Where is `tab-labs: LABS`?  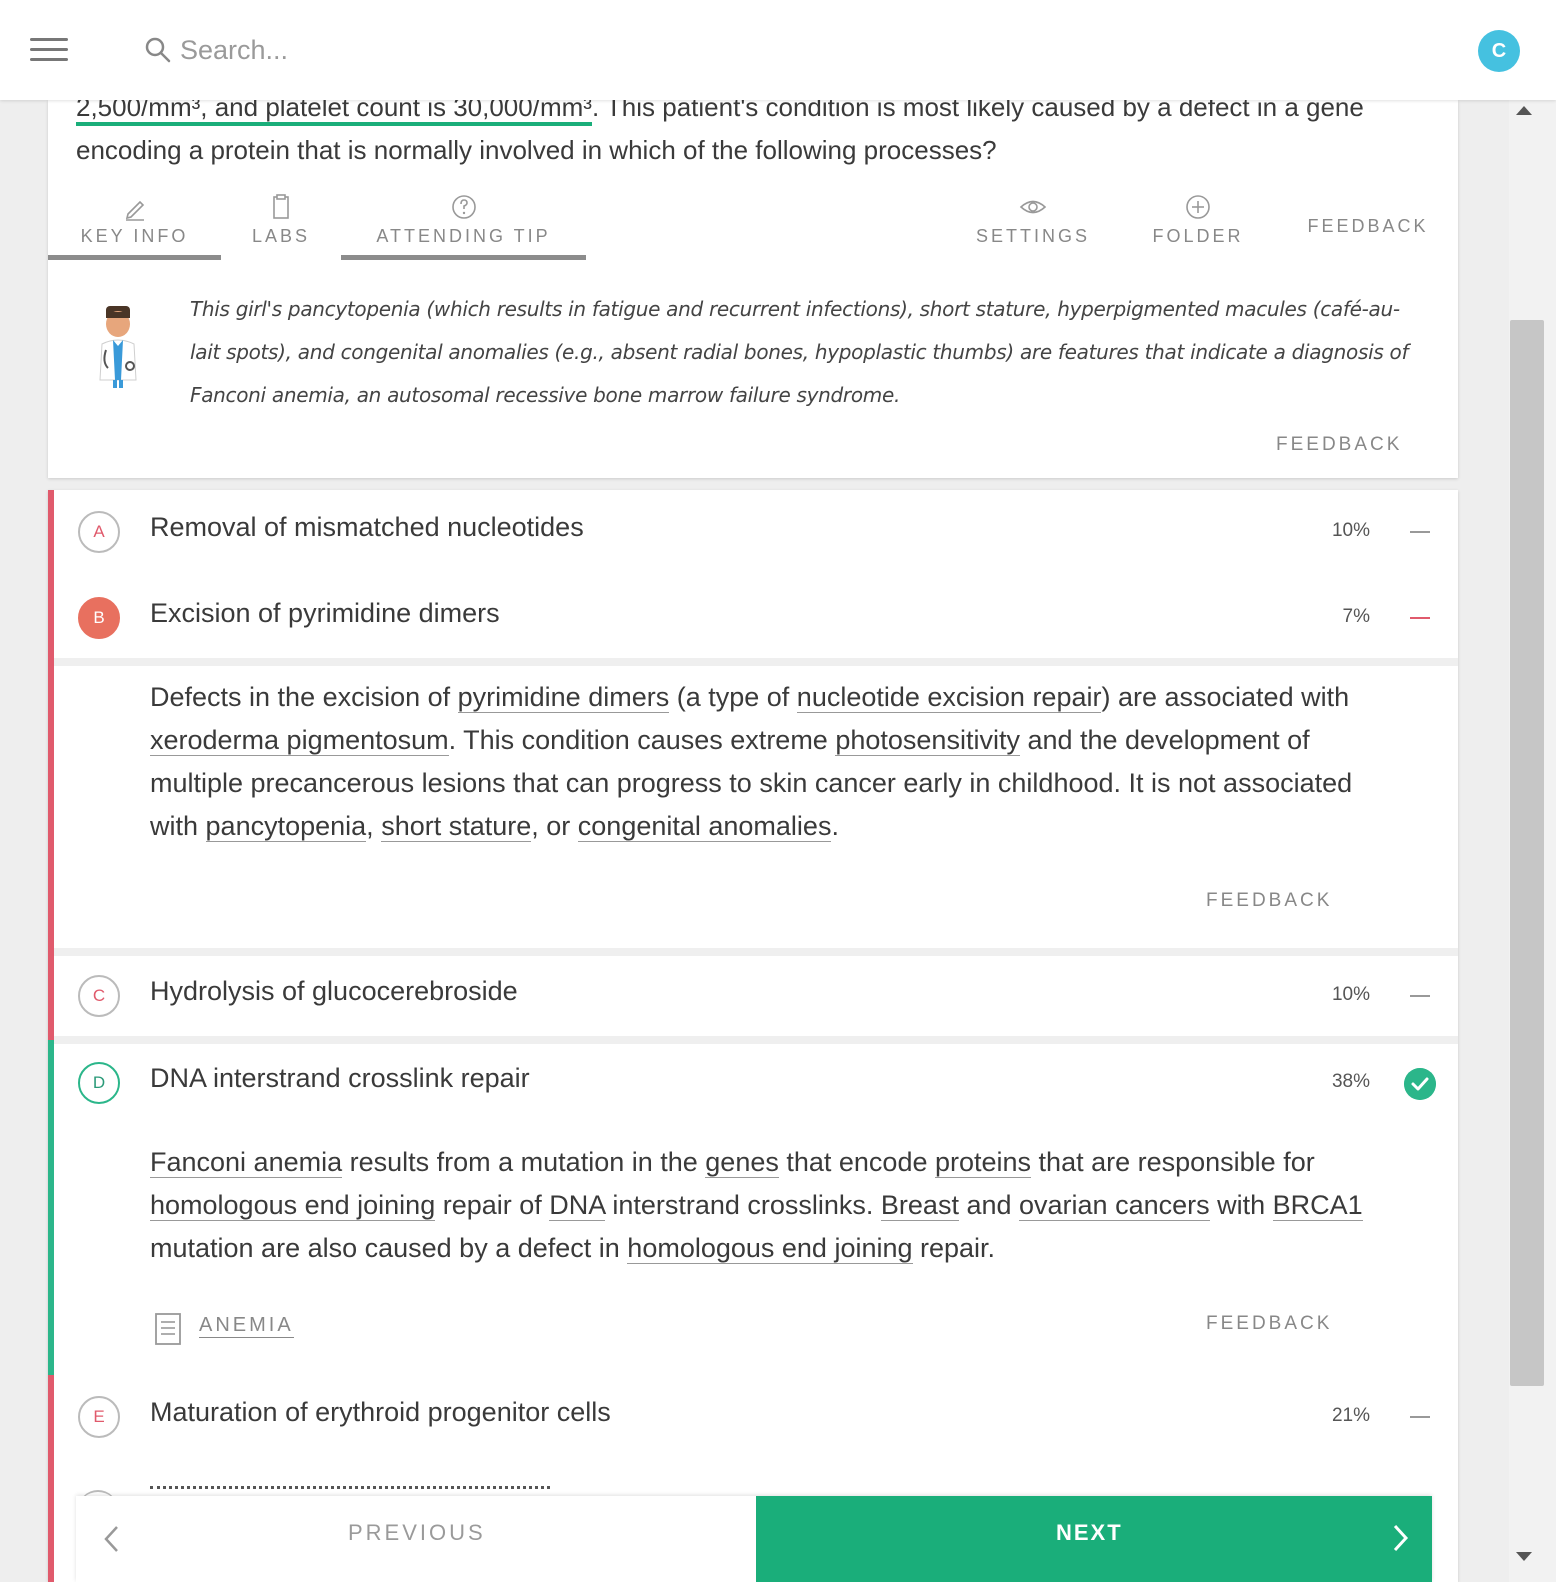
tab-labs: LABS is located at coordinates (281, 226).